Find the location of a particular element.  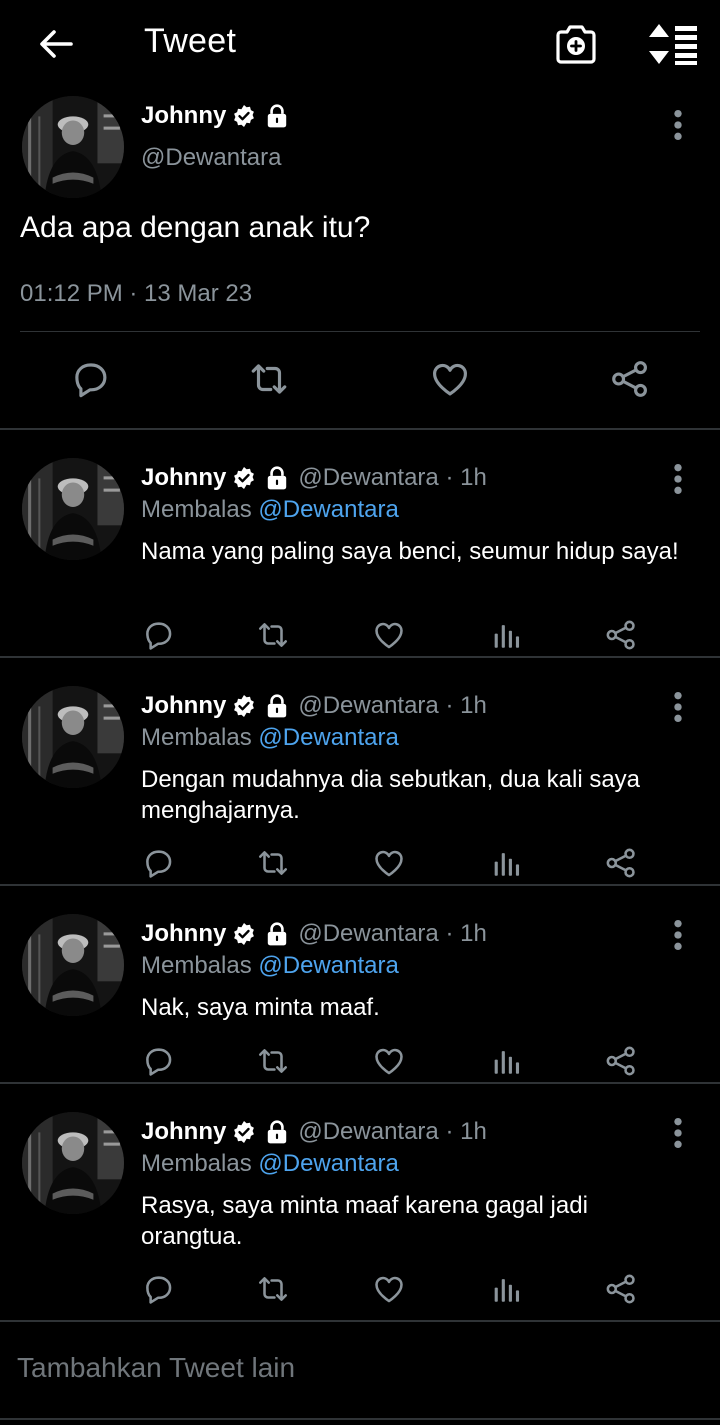

tweet-text: Nak, saya minta maaf. is located at coordinates (260, 1007).